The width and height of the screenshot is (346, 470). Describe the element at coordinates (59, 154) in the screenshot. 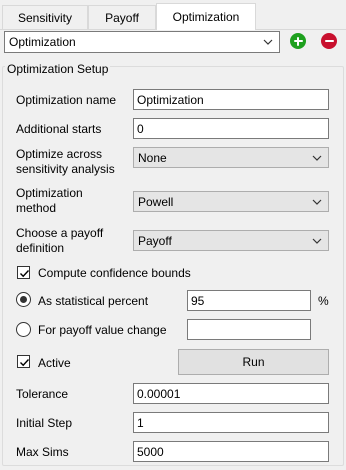

I see `optimize-across-label-line1: Optimize across` at that location.